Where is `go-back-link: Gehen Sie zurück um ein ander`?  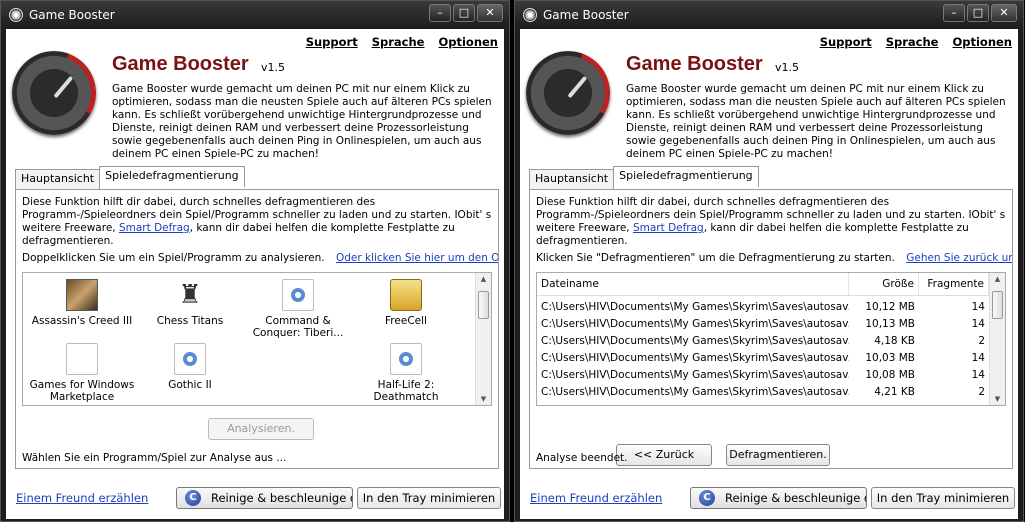
go-back-link: Gehen Sie zurück um ein ander is located at coordinates (959, 258).